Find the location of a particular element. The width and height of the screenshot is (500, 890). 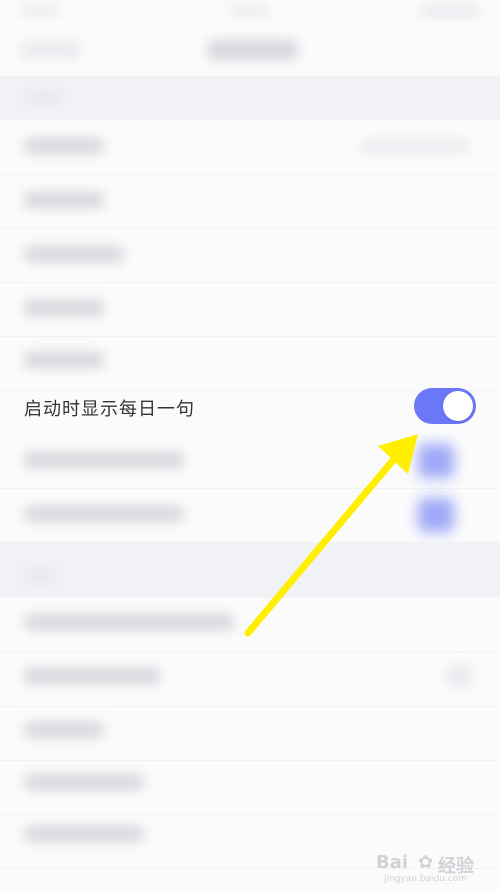

baidu-watermark: Bai ✿ 经验 jingyan.baidu.com is located at coordinates (431, 869).